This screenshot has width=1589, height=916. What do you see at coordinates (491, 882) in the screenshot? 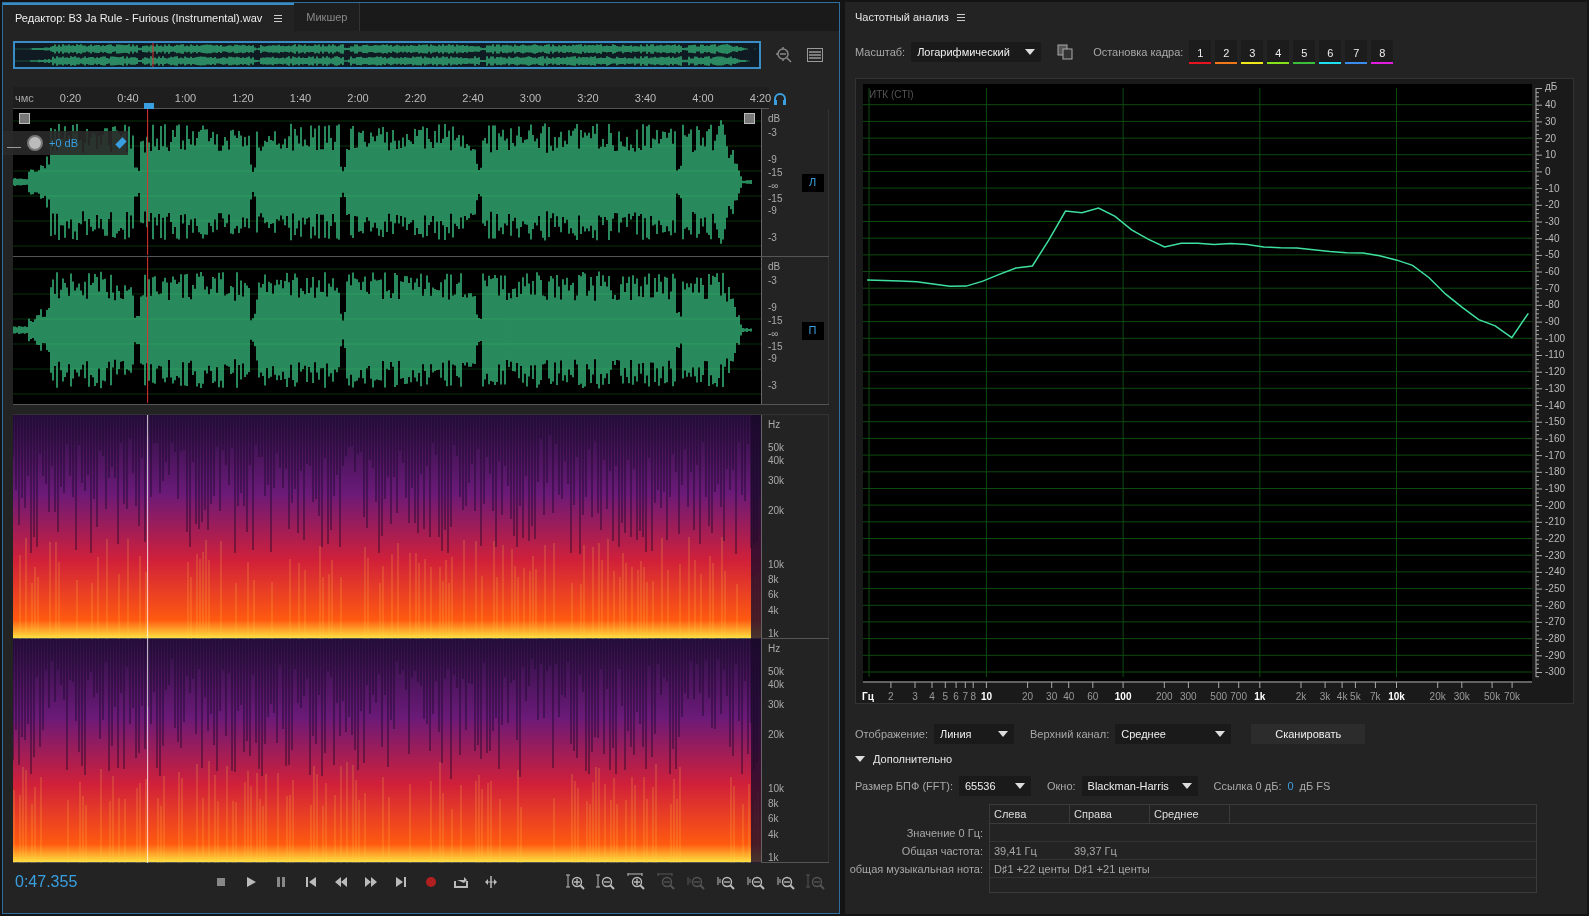
I see `skip-selection-icon` at bounding box center [491, 882].